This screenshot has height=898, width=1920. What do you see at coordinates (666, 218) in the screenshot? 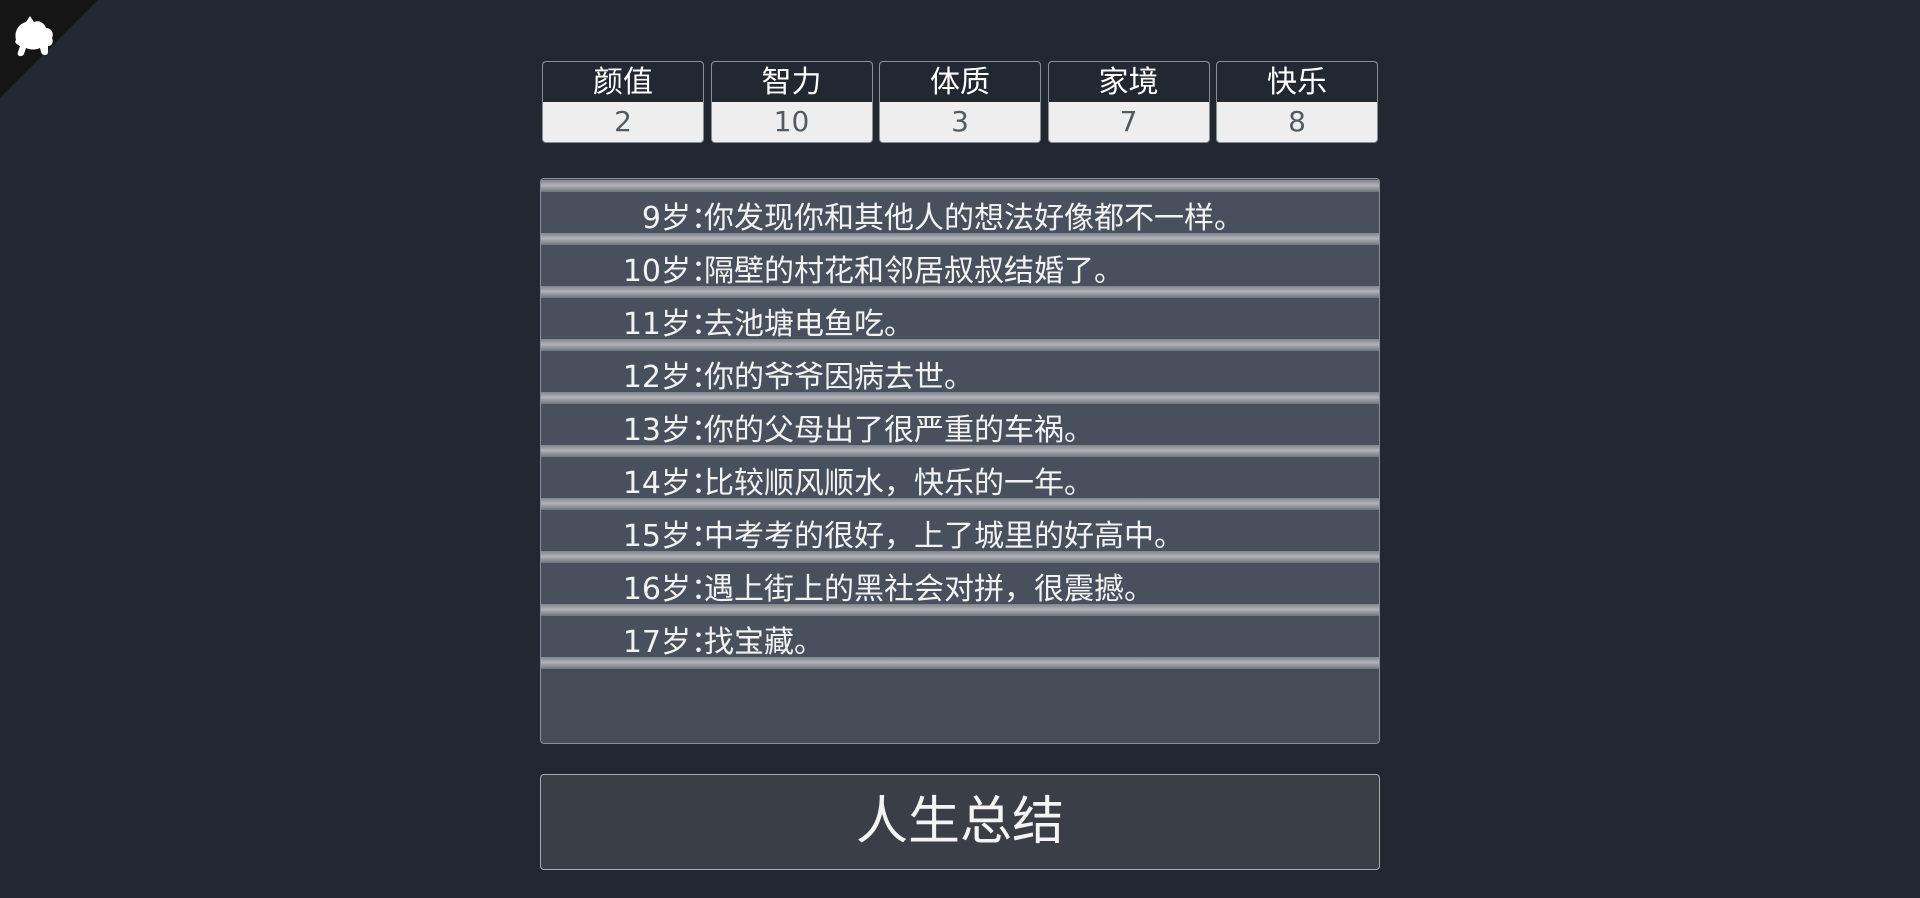
I see `log-age: 9岁` at bounding box center [666, 218].